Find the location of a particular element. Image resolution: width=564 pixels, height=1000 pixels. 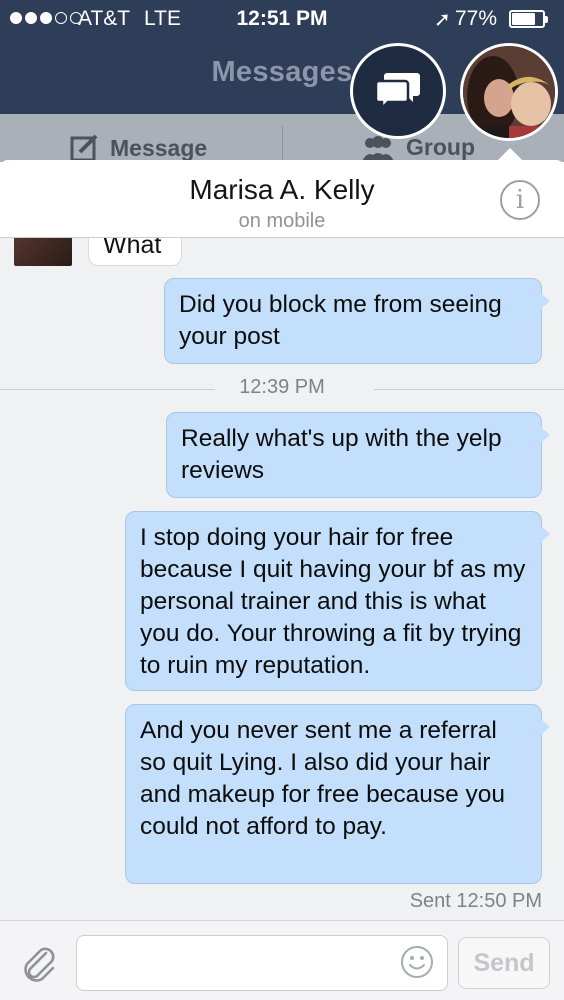

contact-status: on mobile is located at coordinates (282, 221).